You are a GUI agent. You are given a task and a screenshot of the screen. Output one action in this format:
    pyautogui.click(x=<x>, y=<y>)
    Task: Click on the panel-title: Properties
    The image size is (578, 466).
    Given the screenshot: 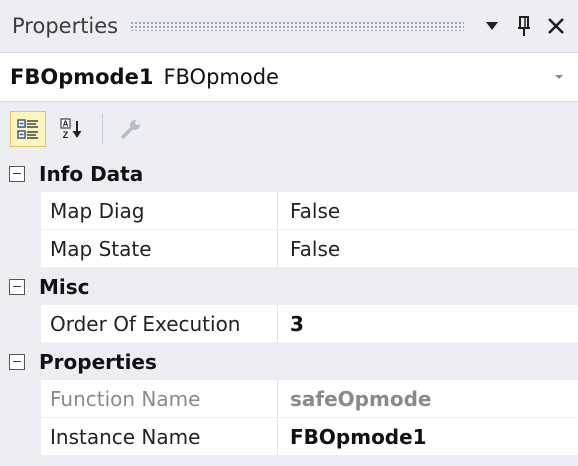 What is the action you would take?
    pyautogui.click(x=65, y=26)
    